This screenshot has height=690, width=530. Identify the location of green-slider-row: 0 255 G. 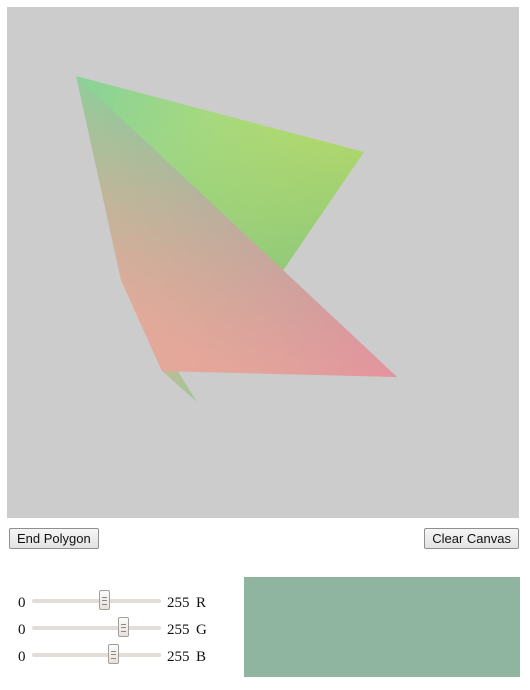
(118, 628).